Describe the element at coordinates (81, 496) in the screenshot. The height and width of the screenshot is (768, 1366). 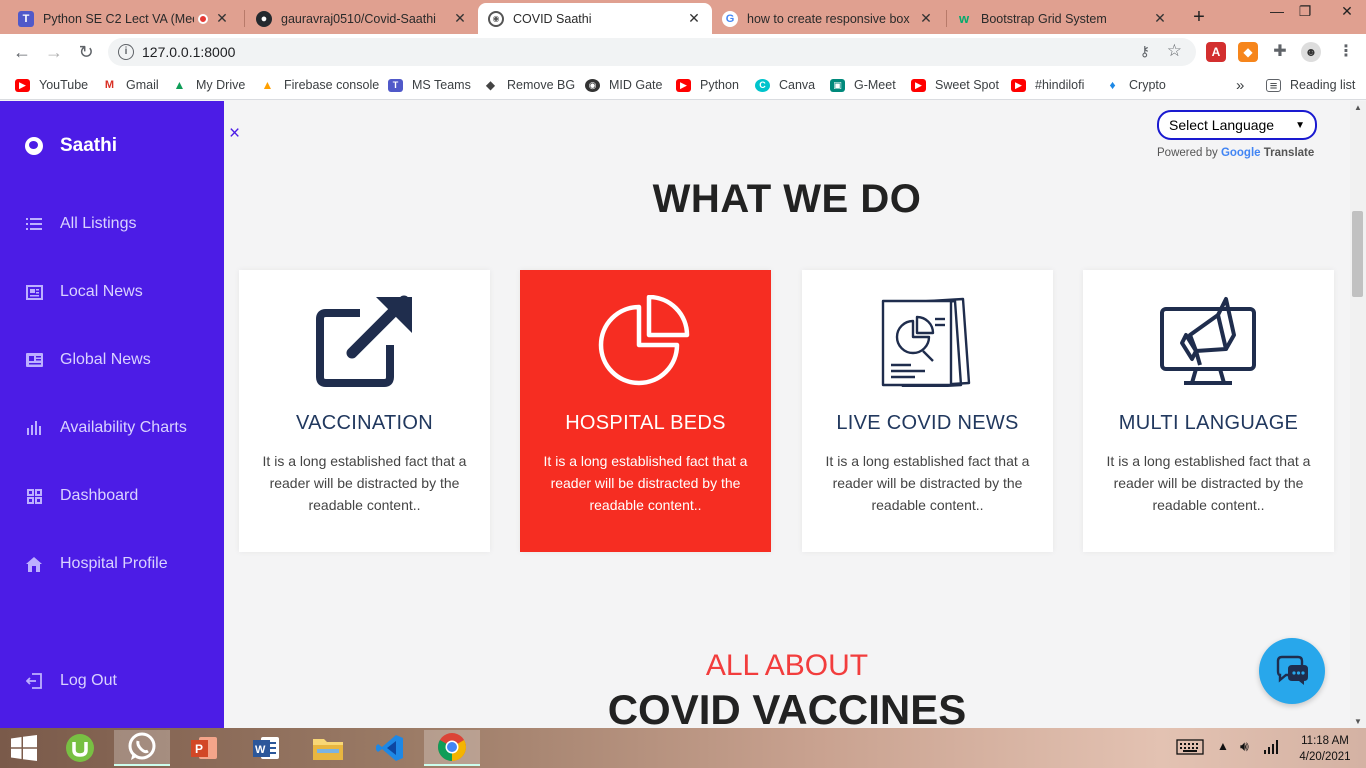
I see `sidebar-item-dashboard: Dashboard` at that location.